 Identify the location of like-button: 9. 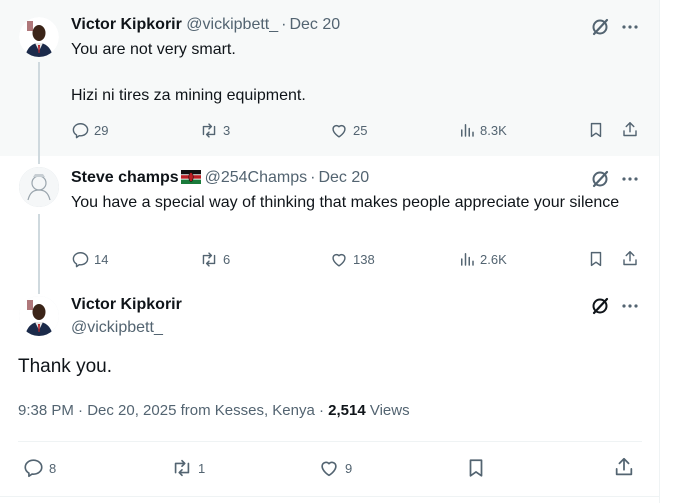
(334, 468).